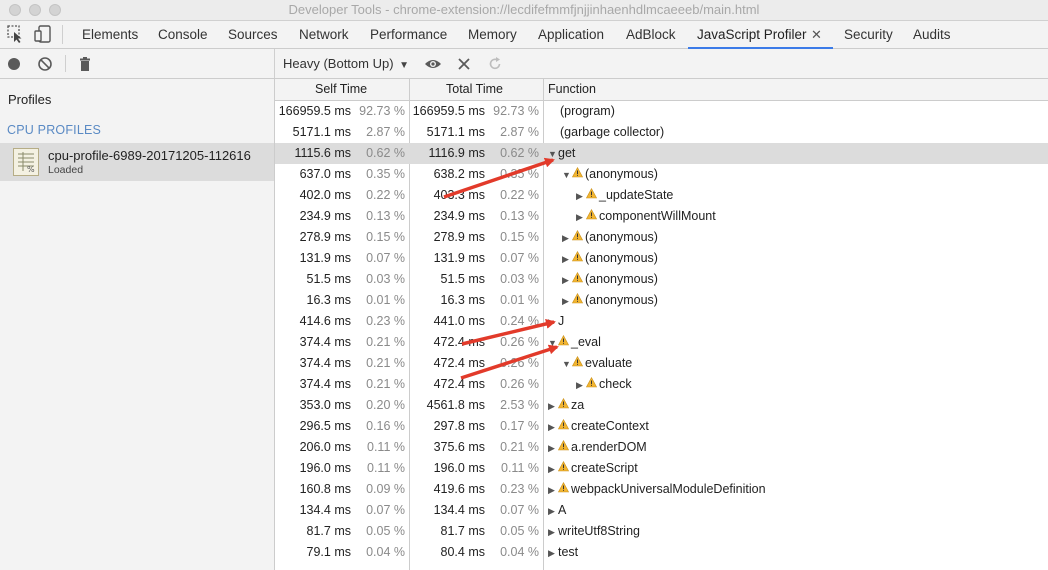  I want to click on self-time-column-header: Self Time, so click(341, 89).